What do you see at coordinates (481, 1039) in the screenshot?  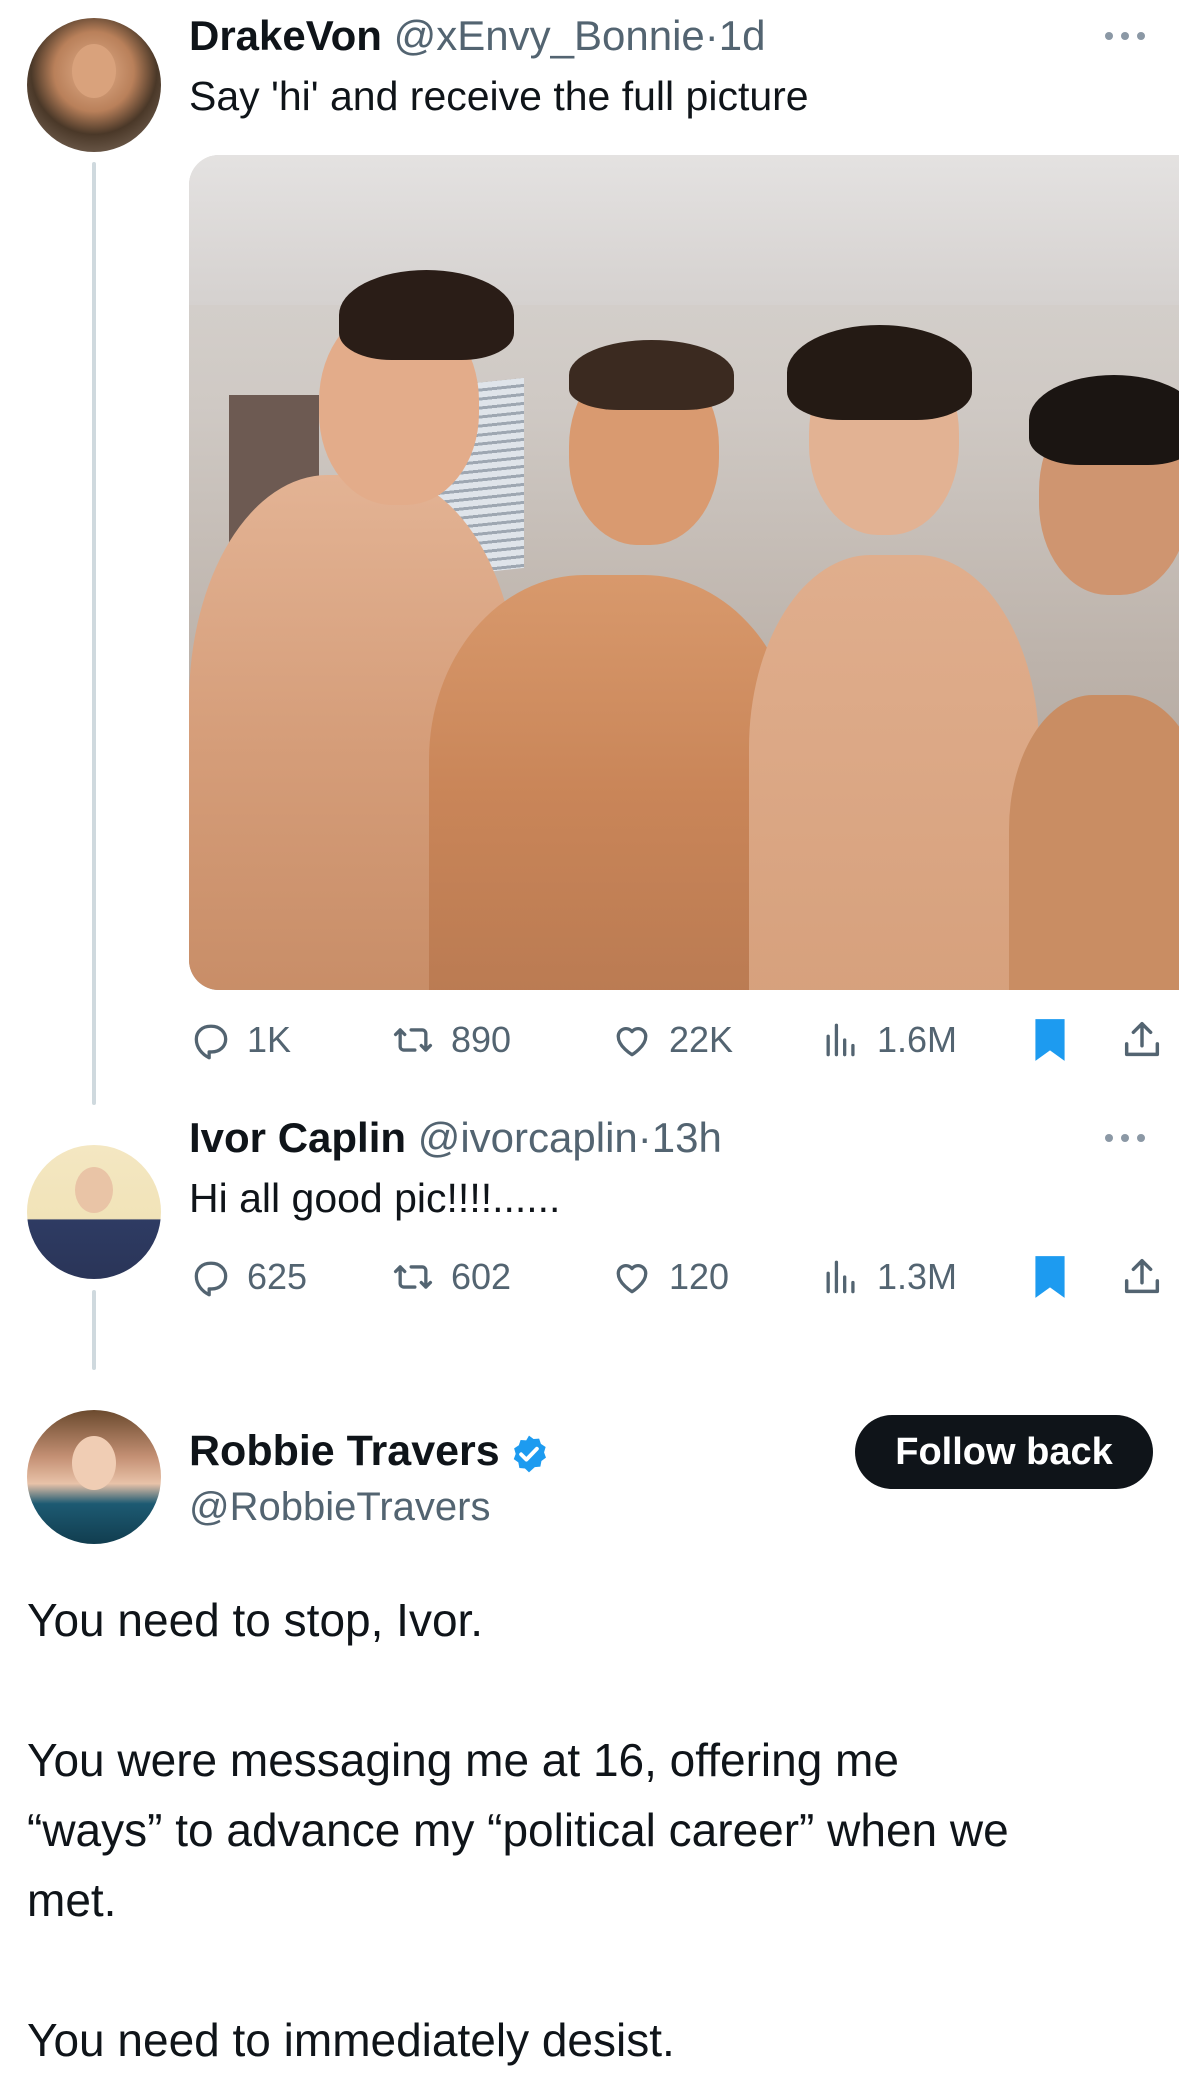 I see `repost-count: 890` at bounding box center [481, 1039].